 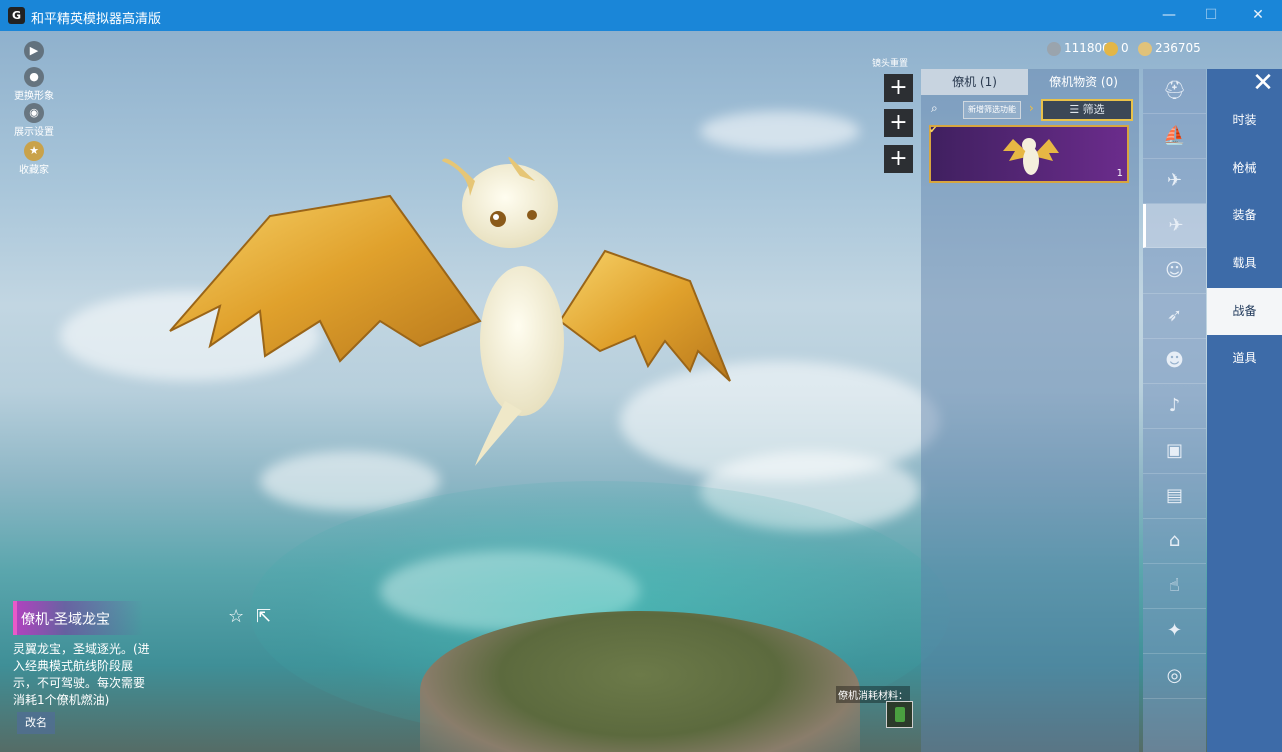 What do you see at coordinates (1244, 215) in the screenshot?
I see `category-equipment: 装备` at bounding box center [1244, 215].